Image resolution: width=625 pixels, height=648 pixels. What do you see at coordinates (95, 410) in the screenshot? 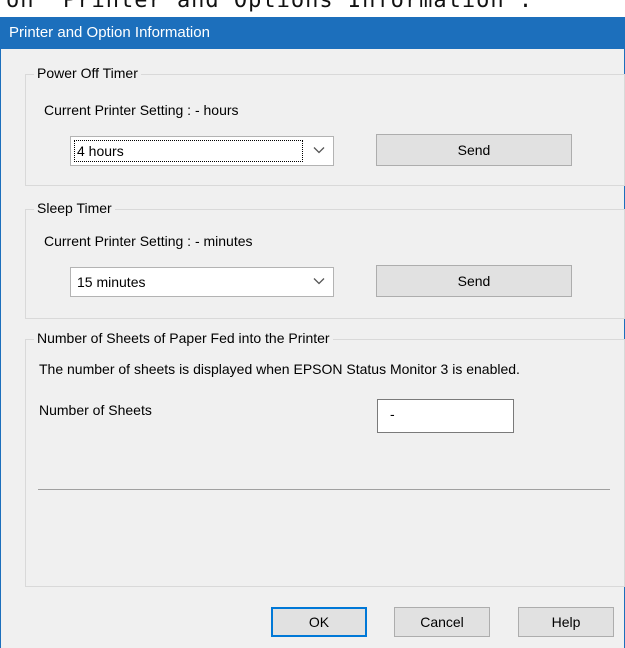
I see `sheets-count-label: Number of Sheets` at bounding box center [95, 410].